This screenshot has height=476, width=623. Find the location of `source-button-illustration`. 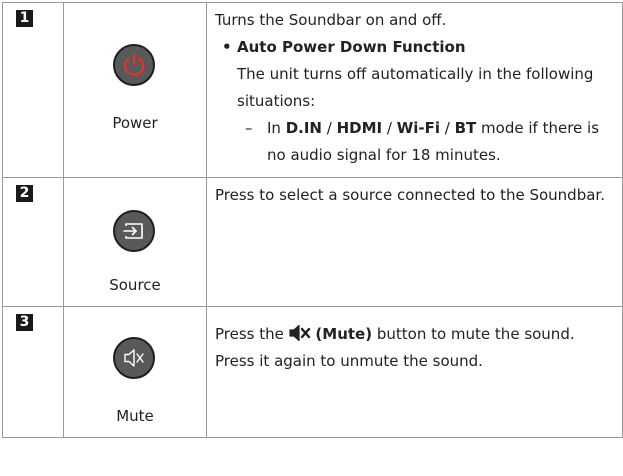

source-button-illustration is located at coordinates (134, 231).